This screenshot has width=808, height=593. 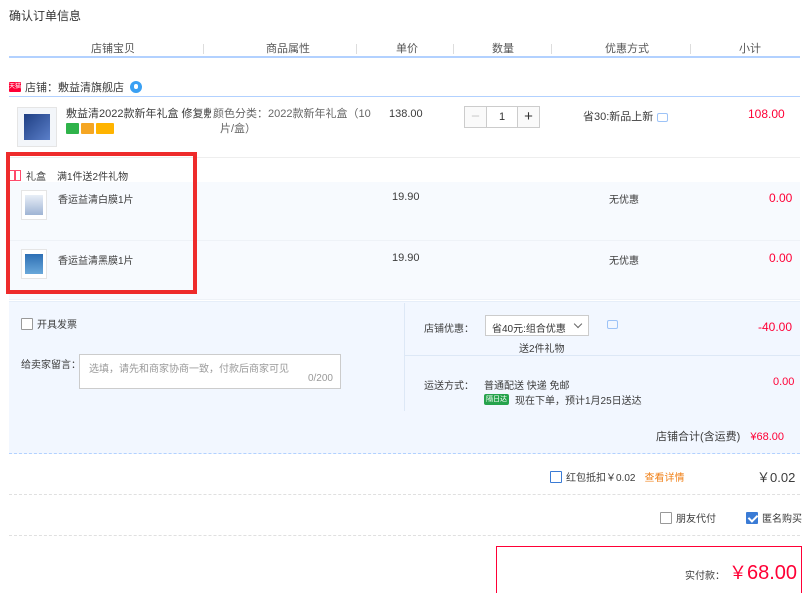 I want to click on column-header-promotion: 优惠方式, so click(x=627, y=49).